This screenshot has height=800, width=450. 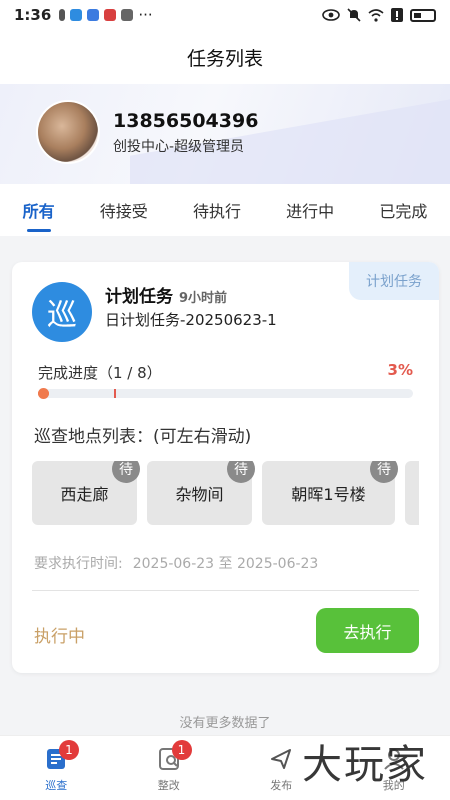 What do you see at coordinates (412, 493) in the screenshot?
I see `location-item-partial` at bounding box center [412, 493].